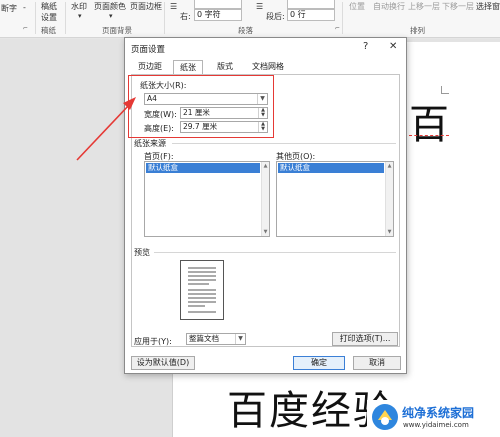 This screenshot has width=500, height=437. Describe the element at coordinates (385, 417) in the screenshot. I see `watermark-logo-icon` at that location.